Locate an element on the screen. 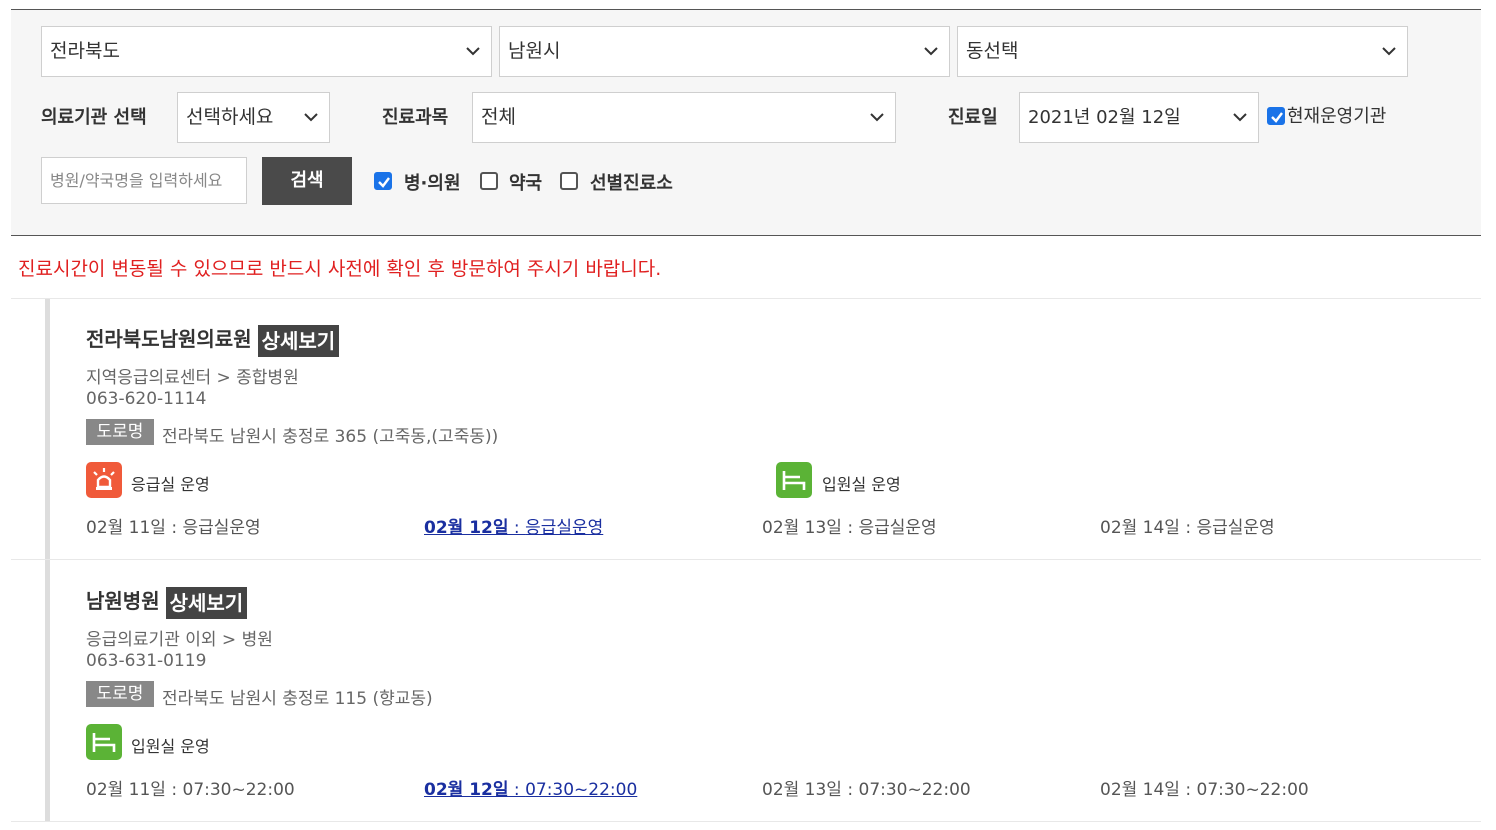 The image size is (1496, 830). emergency-siren-icon is located at coordinates (104, 480).